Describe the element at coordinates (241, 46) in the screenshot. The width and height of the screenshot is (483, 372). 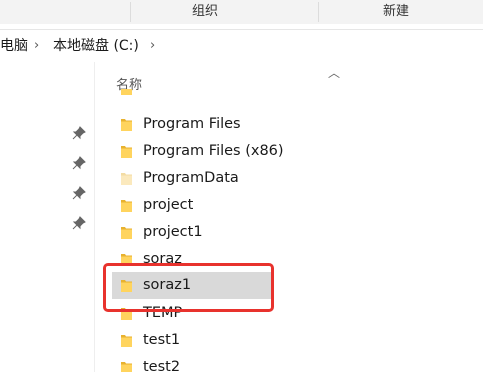
I see `address-bar: 电脑 › 本地磁盘 (C:) ›` at that location.